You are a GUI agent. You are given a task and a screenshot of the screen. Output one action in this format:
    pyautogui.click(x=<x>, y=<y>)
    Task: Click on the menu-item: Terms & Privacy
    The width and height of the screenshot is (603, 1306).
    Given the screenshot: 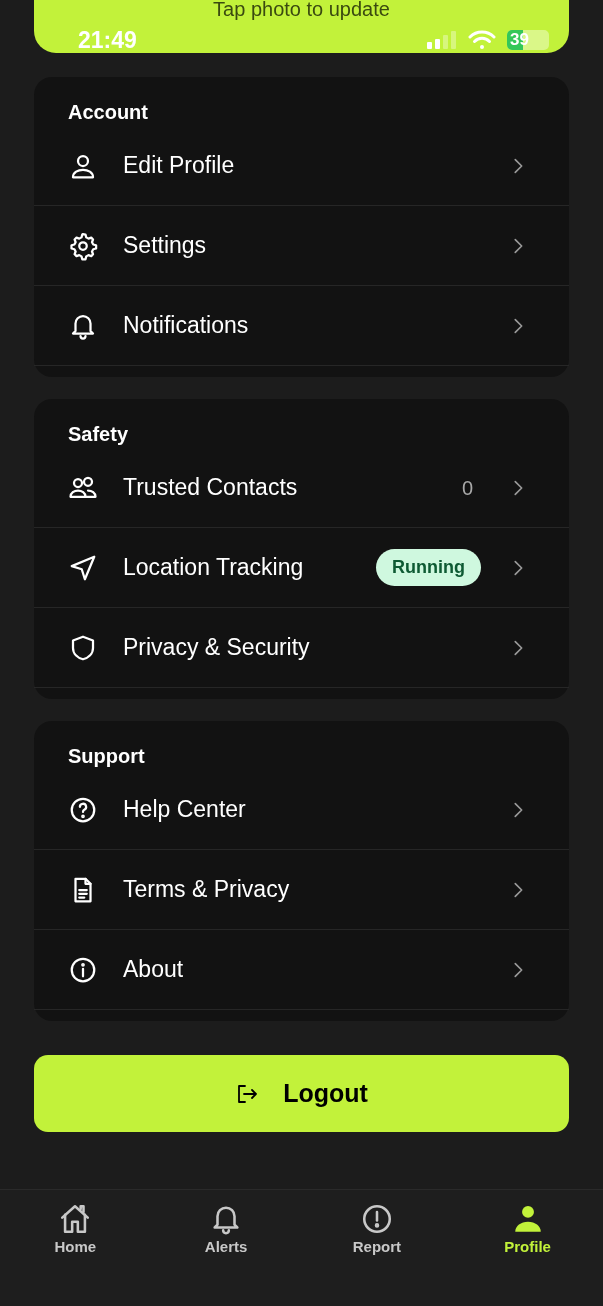 What is the action you would take?
    pyautogui.click(x=301, y=890)
    